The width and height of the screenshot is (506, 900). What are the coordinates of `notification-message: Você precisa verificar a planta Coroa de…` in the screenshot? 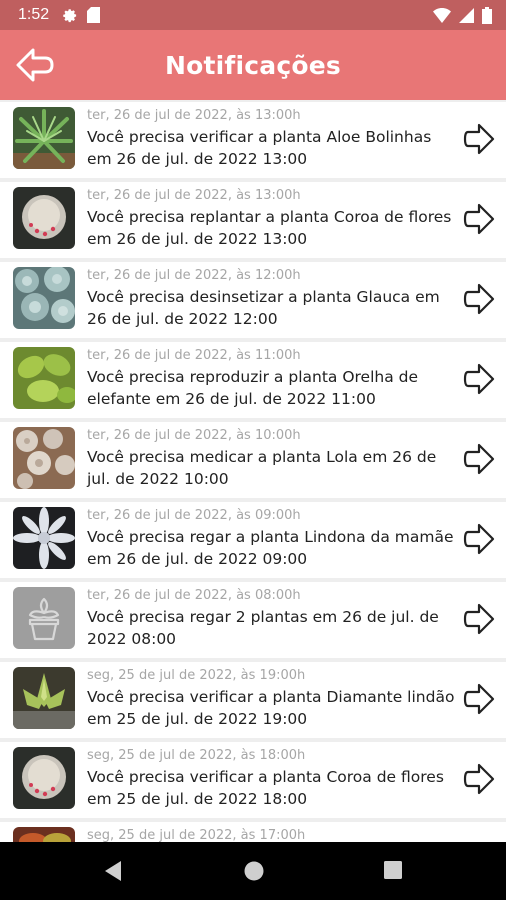 It's located at (265, 788).